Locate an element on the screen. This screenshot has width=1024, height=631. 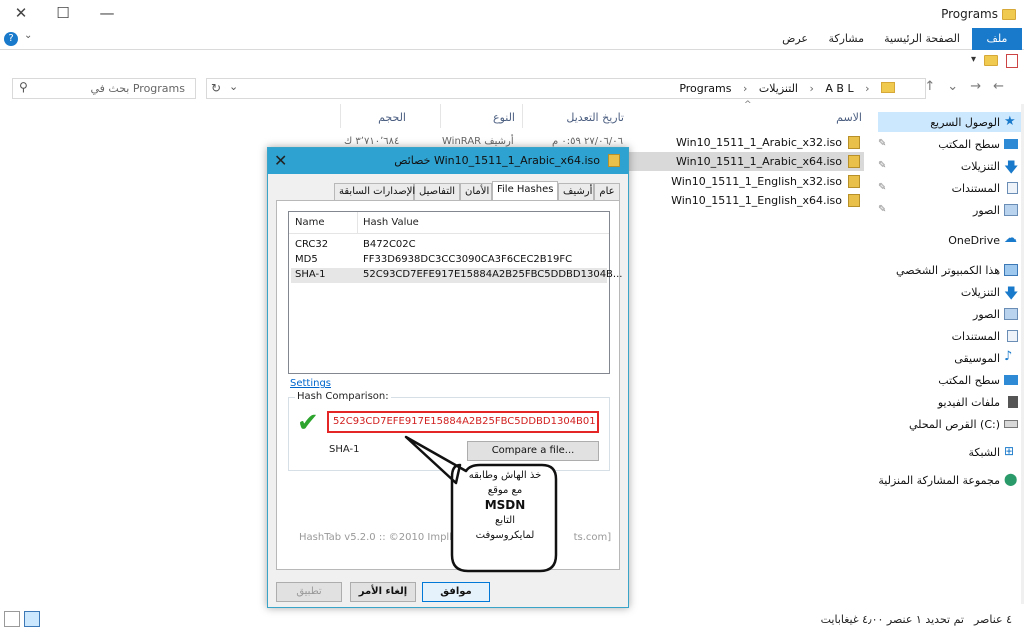
desktop-icon is located at coordinates (1011, 380).